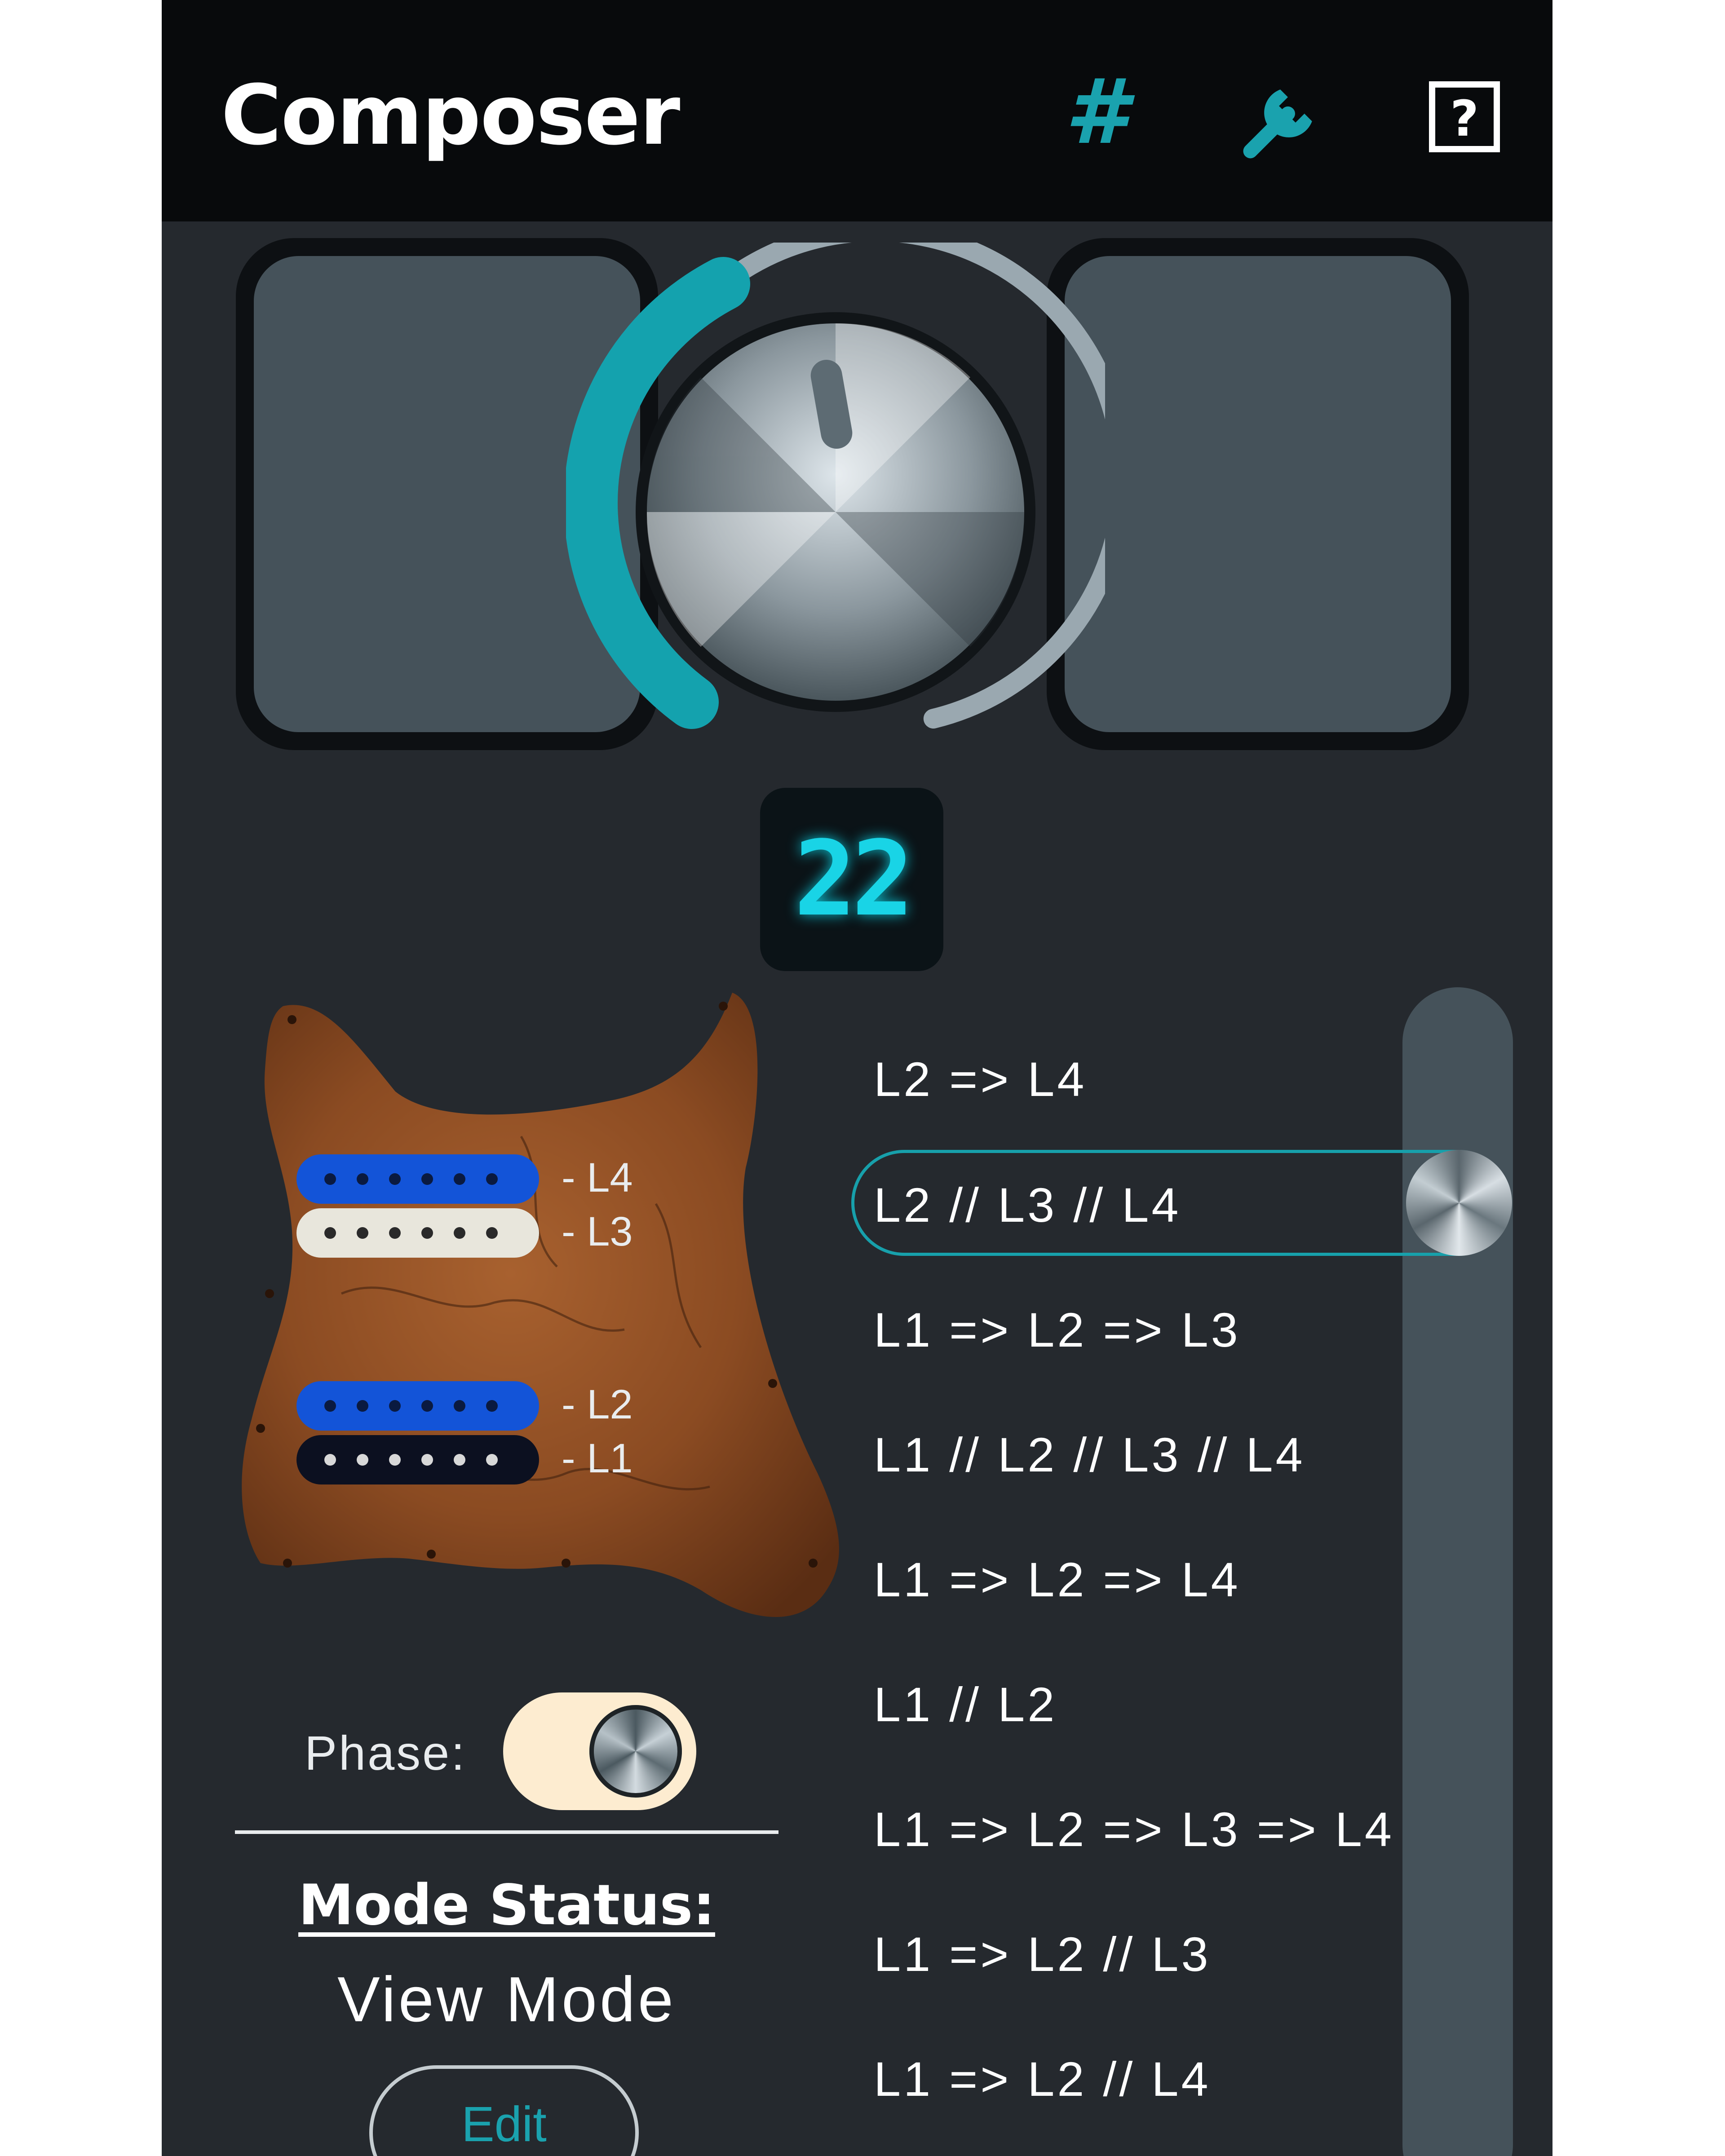  I want to click on hash-icon: #, so click(1096, 112).